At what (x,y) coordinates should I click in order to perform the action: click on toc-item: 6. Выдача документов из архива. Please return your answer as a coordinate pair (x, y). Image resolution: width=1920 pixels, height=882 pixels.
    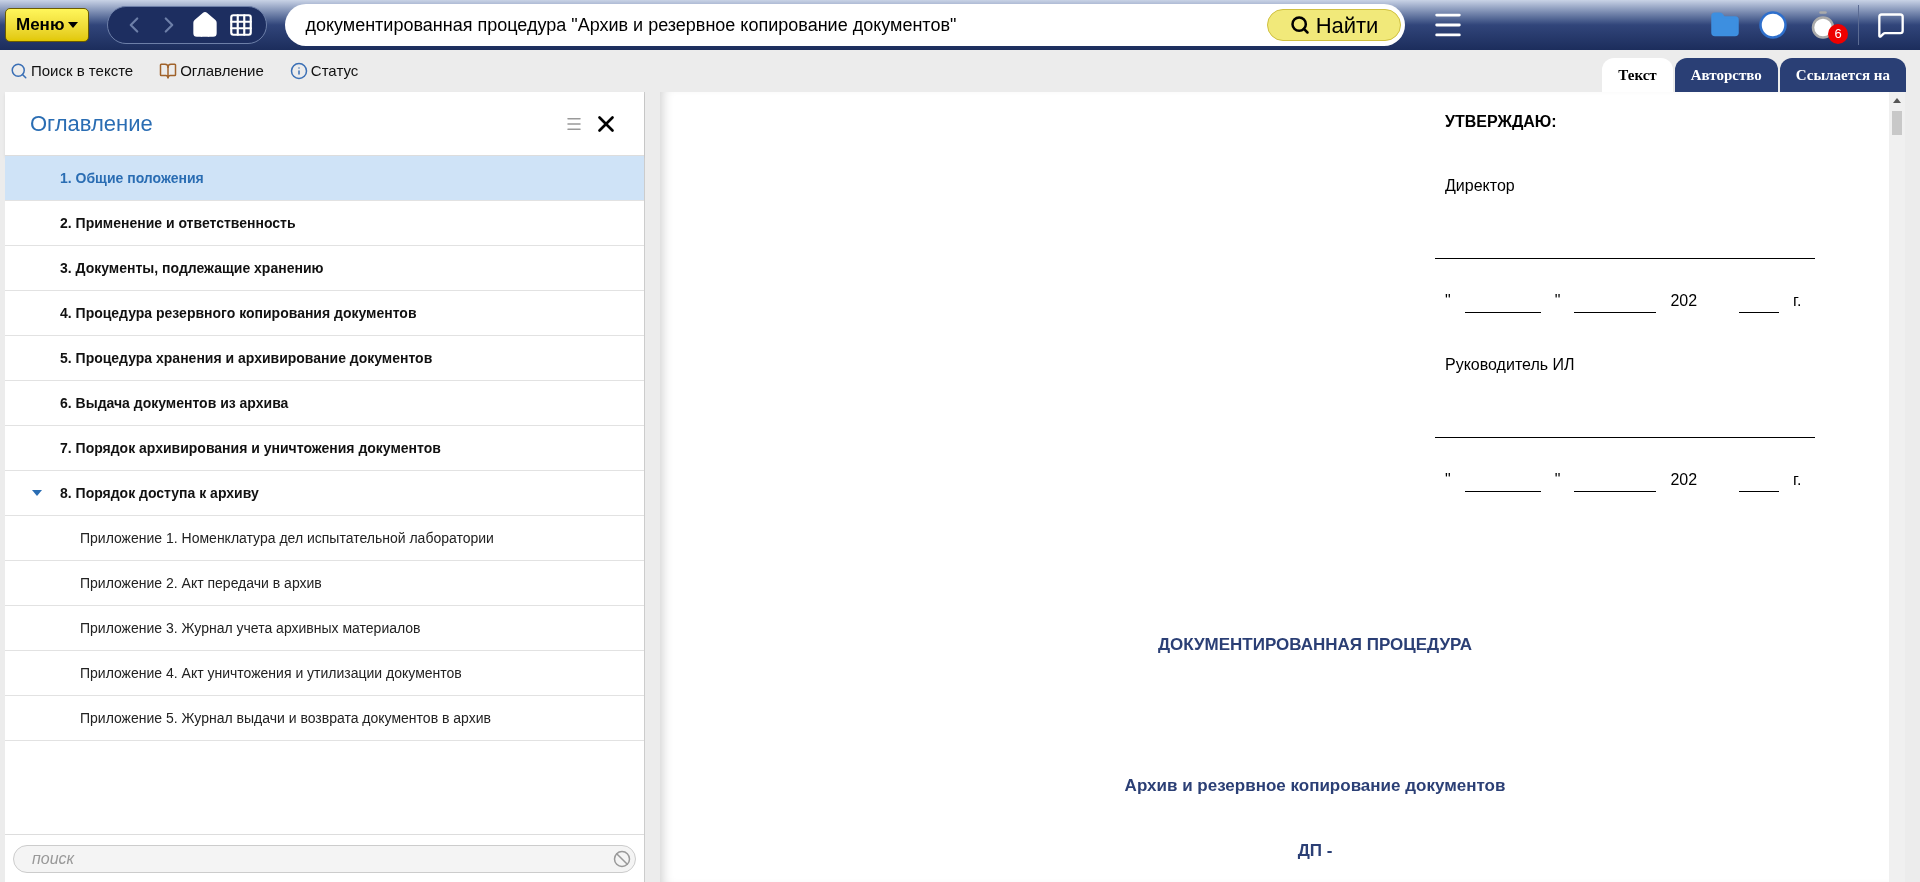
    Looking at the image, I should click on (324, 403).